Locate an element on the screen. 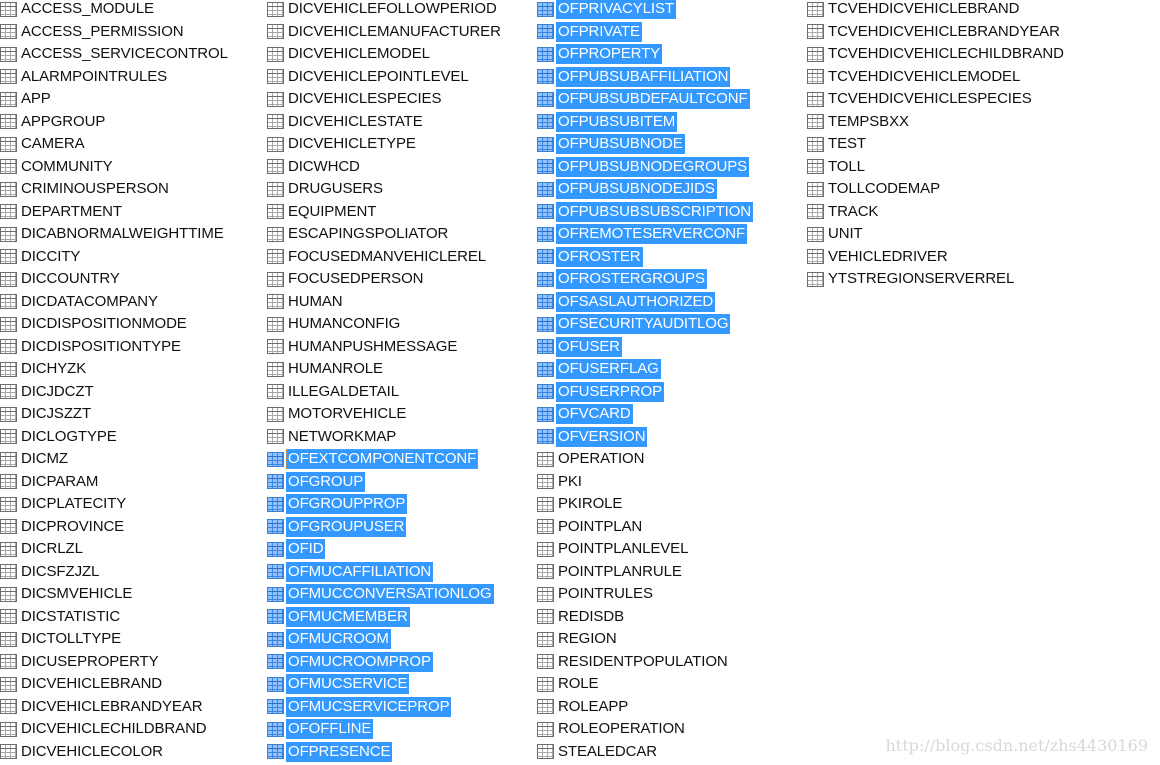 The height and width of the screenshot is (765, 1160). list-item: HUMAN is located at coordinates (385, 302).